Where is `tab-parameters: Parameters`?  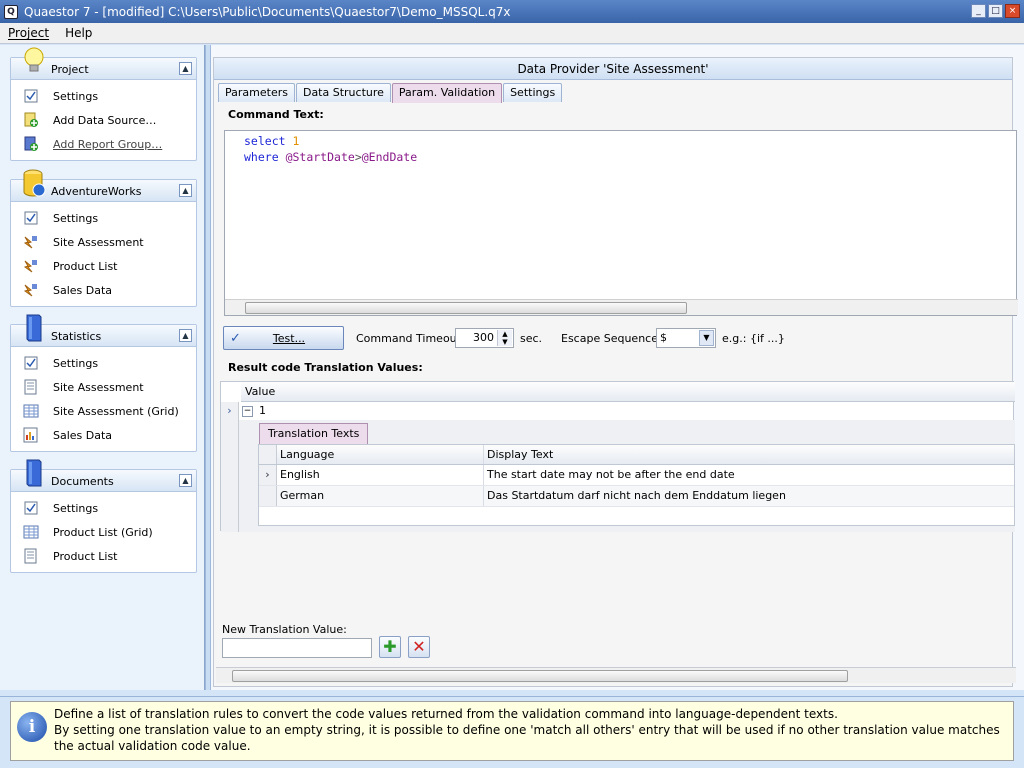 tab-parameters: Parameters is located at coordinates (256, 92).